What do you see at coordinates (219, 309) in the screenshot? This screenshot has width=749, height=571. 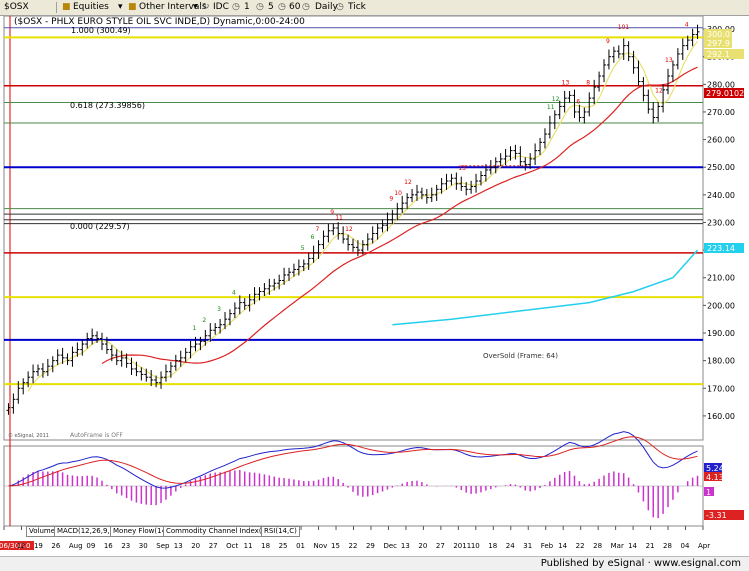 I see `td-count-label: 3` at bounding box center [219, 309].